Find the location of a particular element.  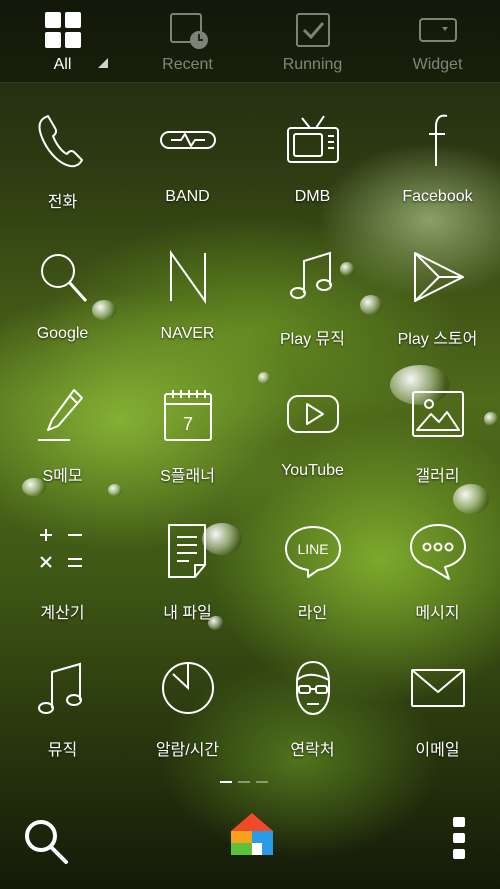

app-contacts: 연락처 is located at coordinates (312, 716).